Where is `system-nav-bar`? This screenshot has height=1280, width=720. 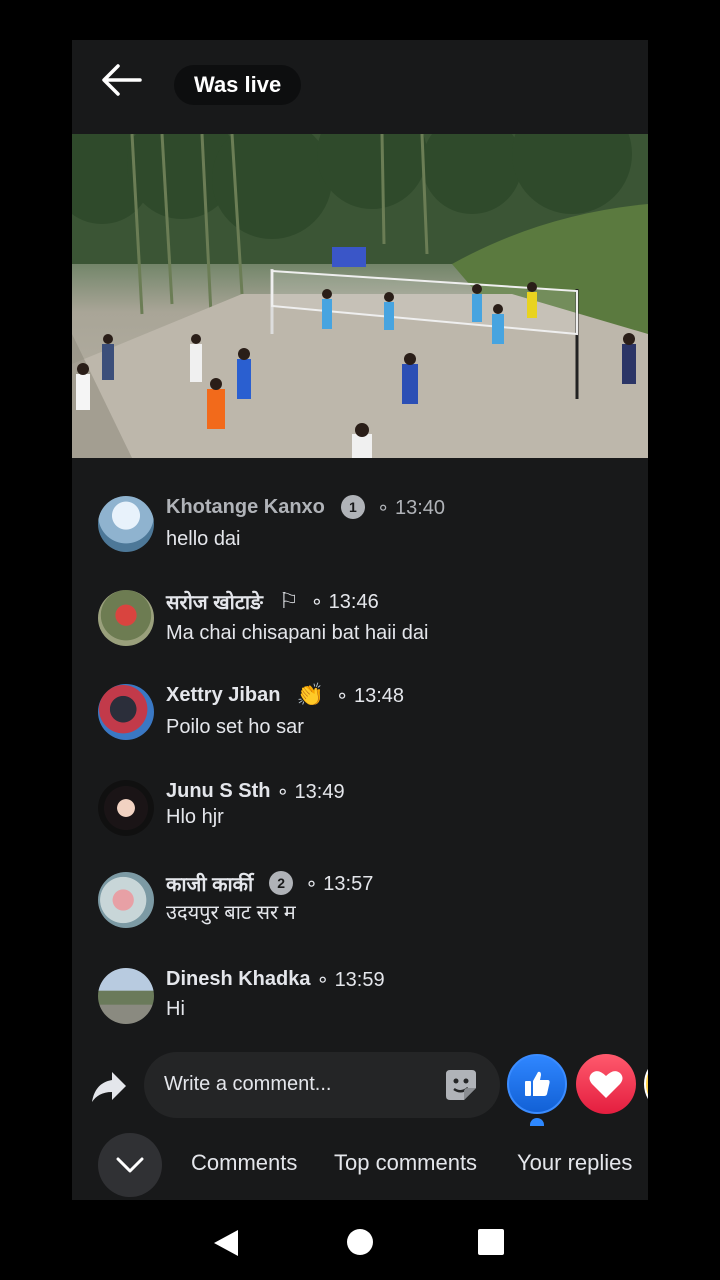 system-nav-bar is located at coordinates (360, 1240).